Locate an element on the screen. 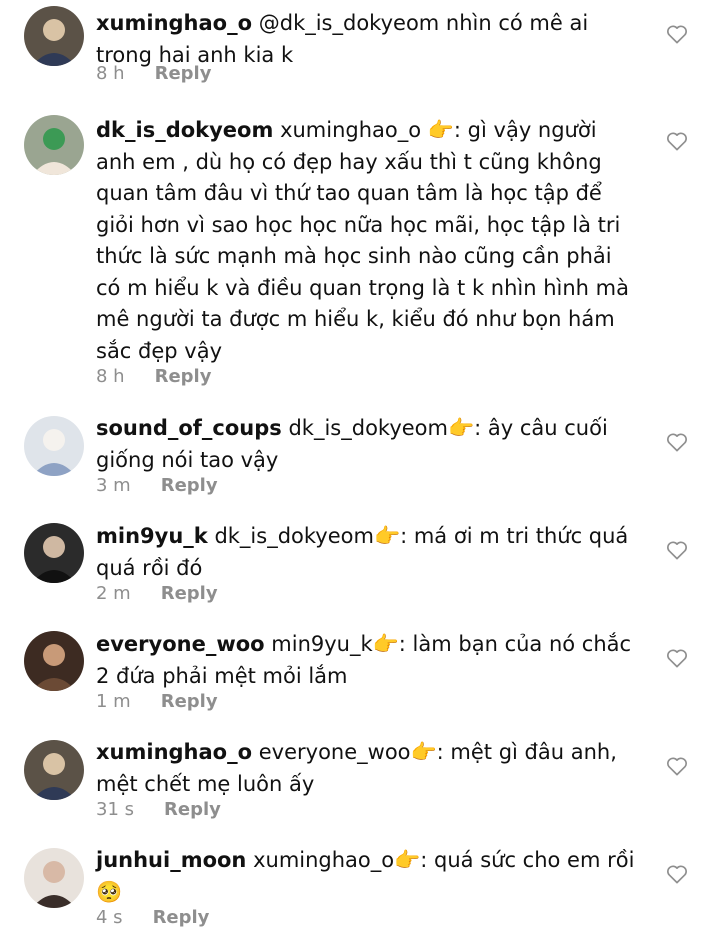  comment-timestamp: 4 s is located at coordinates (109, 917).